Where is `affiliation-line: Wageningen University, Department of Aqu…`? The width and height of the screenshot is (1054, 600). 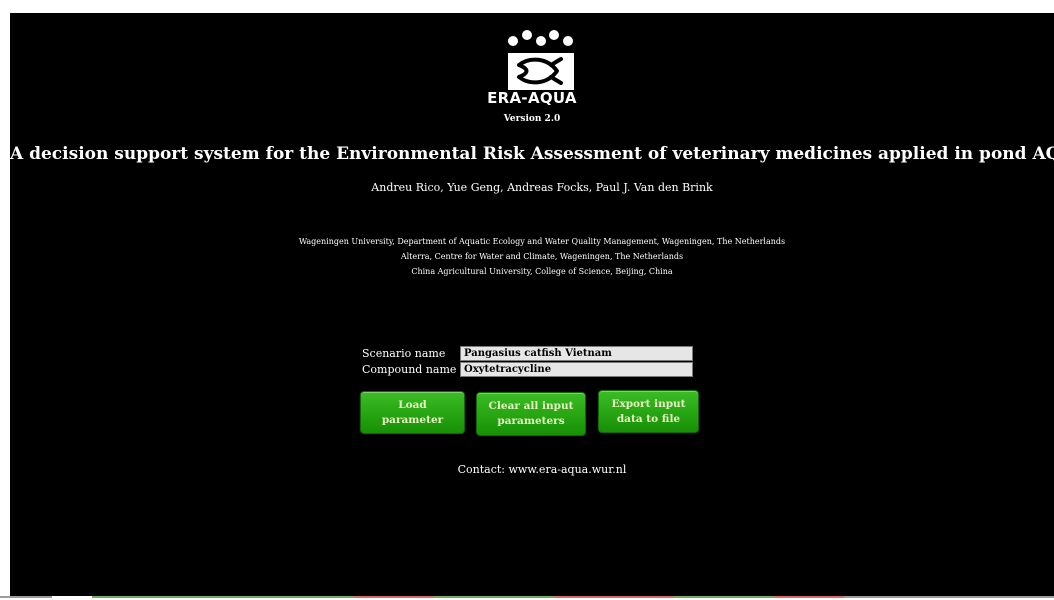 affiliation-line: Wageningen University, Department of Aqu… is located at coordinates (542, 241).